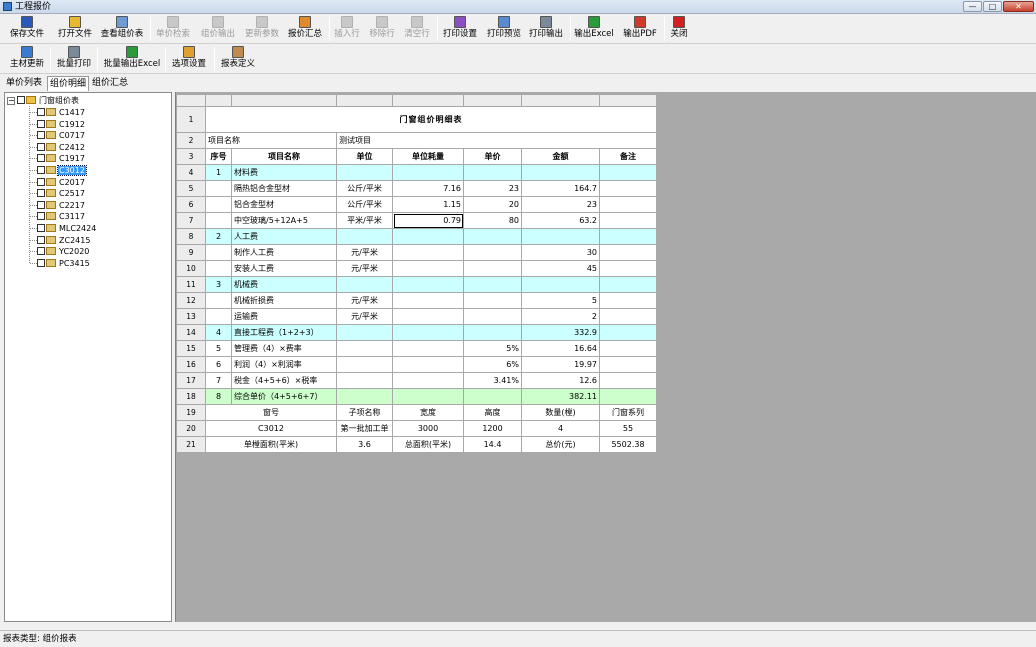  I want to click on tree-item: C3012, so click(62, 170).